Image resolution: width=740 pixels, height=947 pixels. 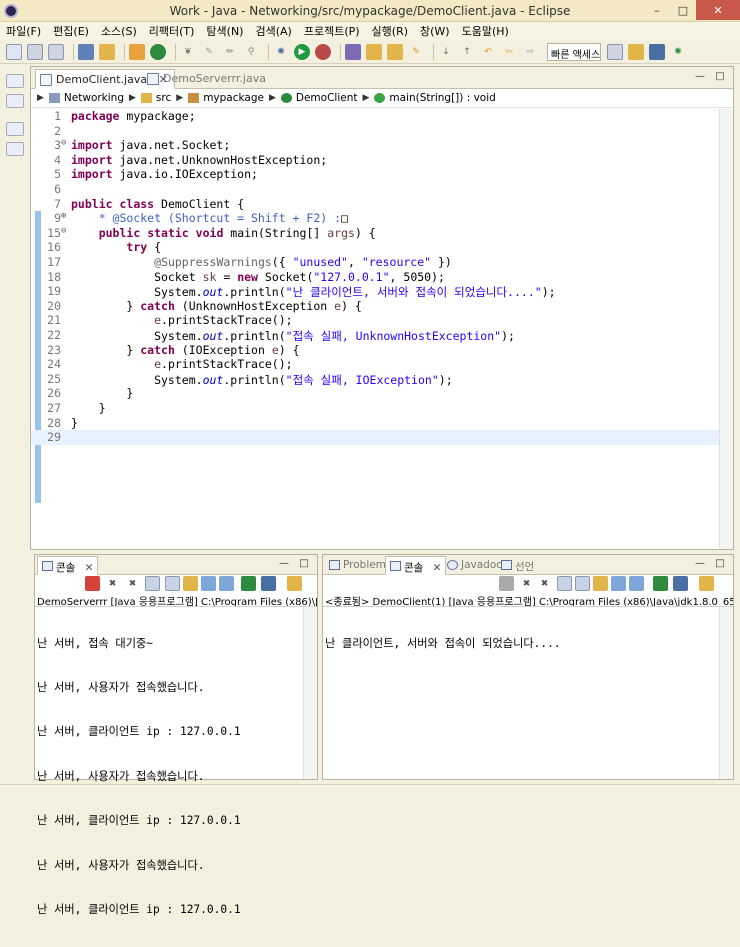 I want to click on forward-icon: ⇨, so click(x=530, y=52).